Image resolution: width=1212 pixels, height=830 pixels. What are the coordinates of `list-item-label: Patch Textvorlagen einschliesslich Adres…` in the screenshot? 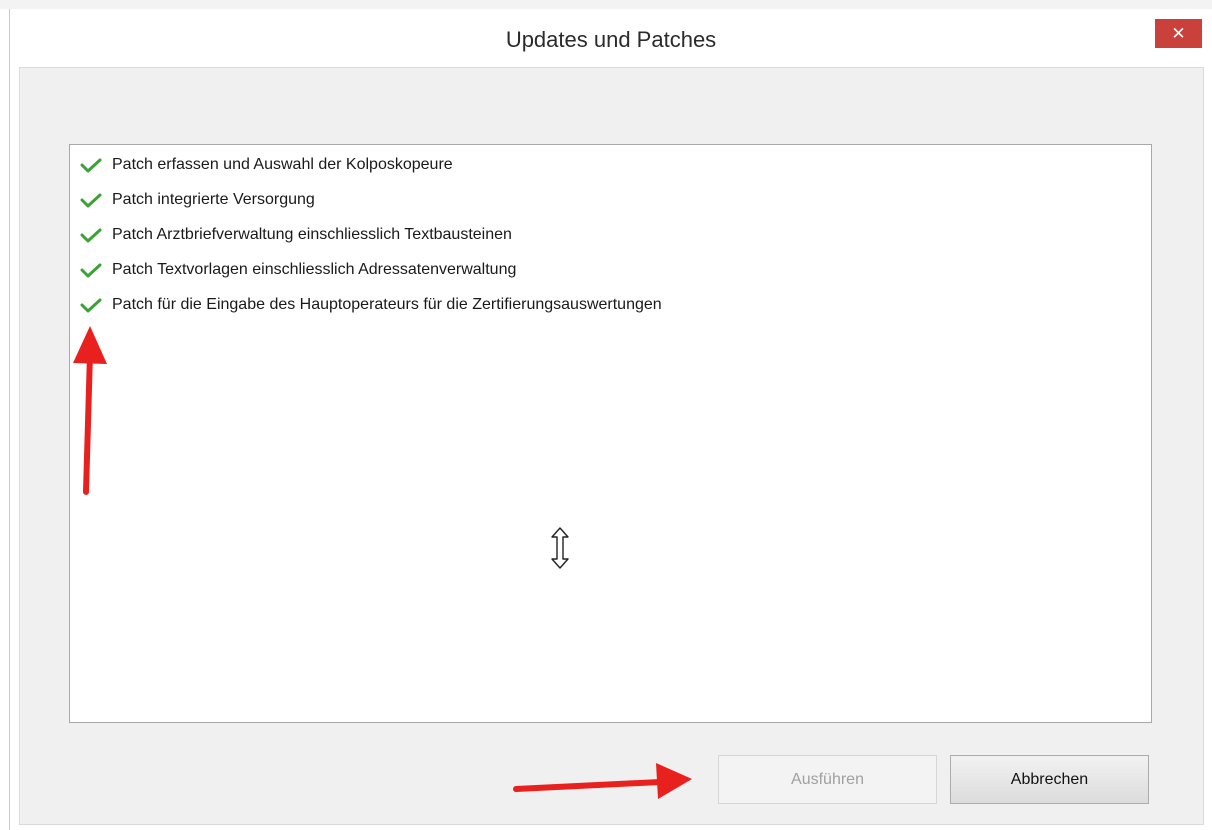 It's located at (314, 269).